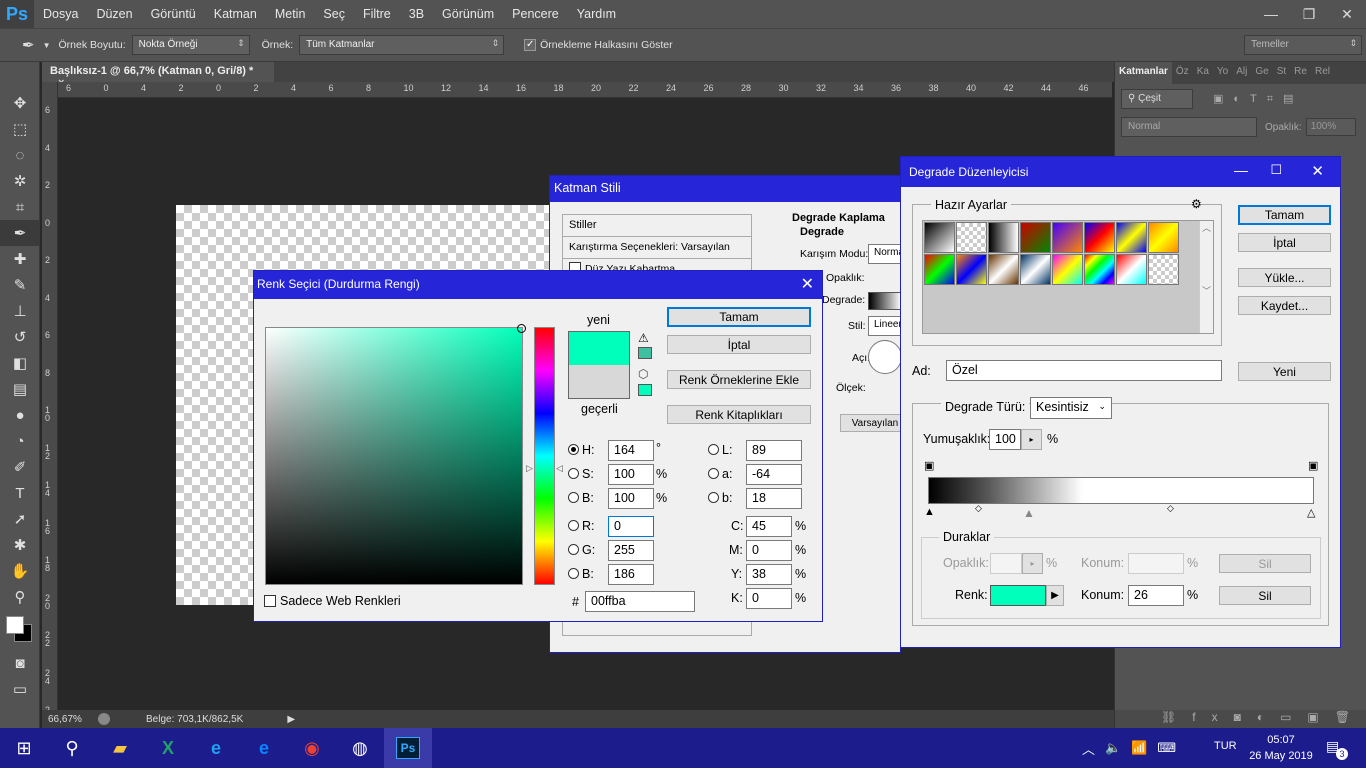 The width and height of the screenshot is (1366, 768). Describe the element at coordinates (657, 226) in the screenshot. I see `styles-header: Stiller` at that location.